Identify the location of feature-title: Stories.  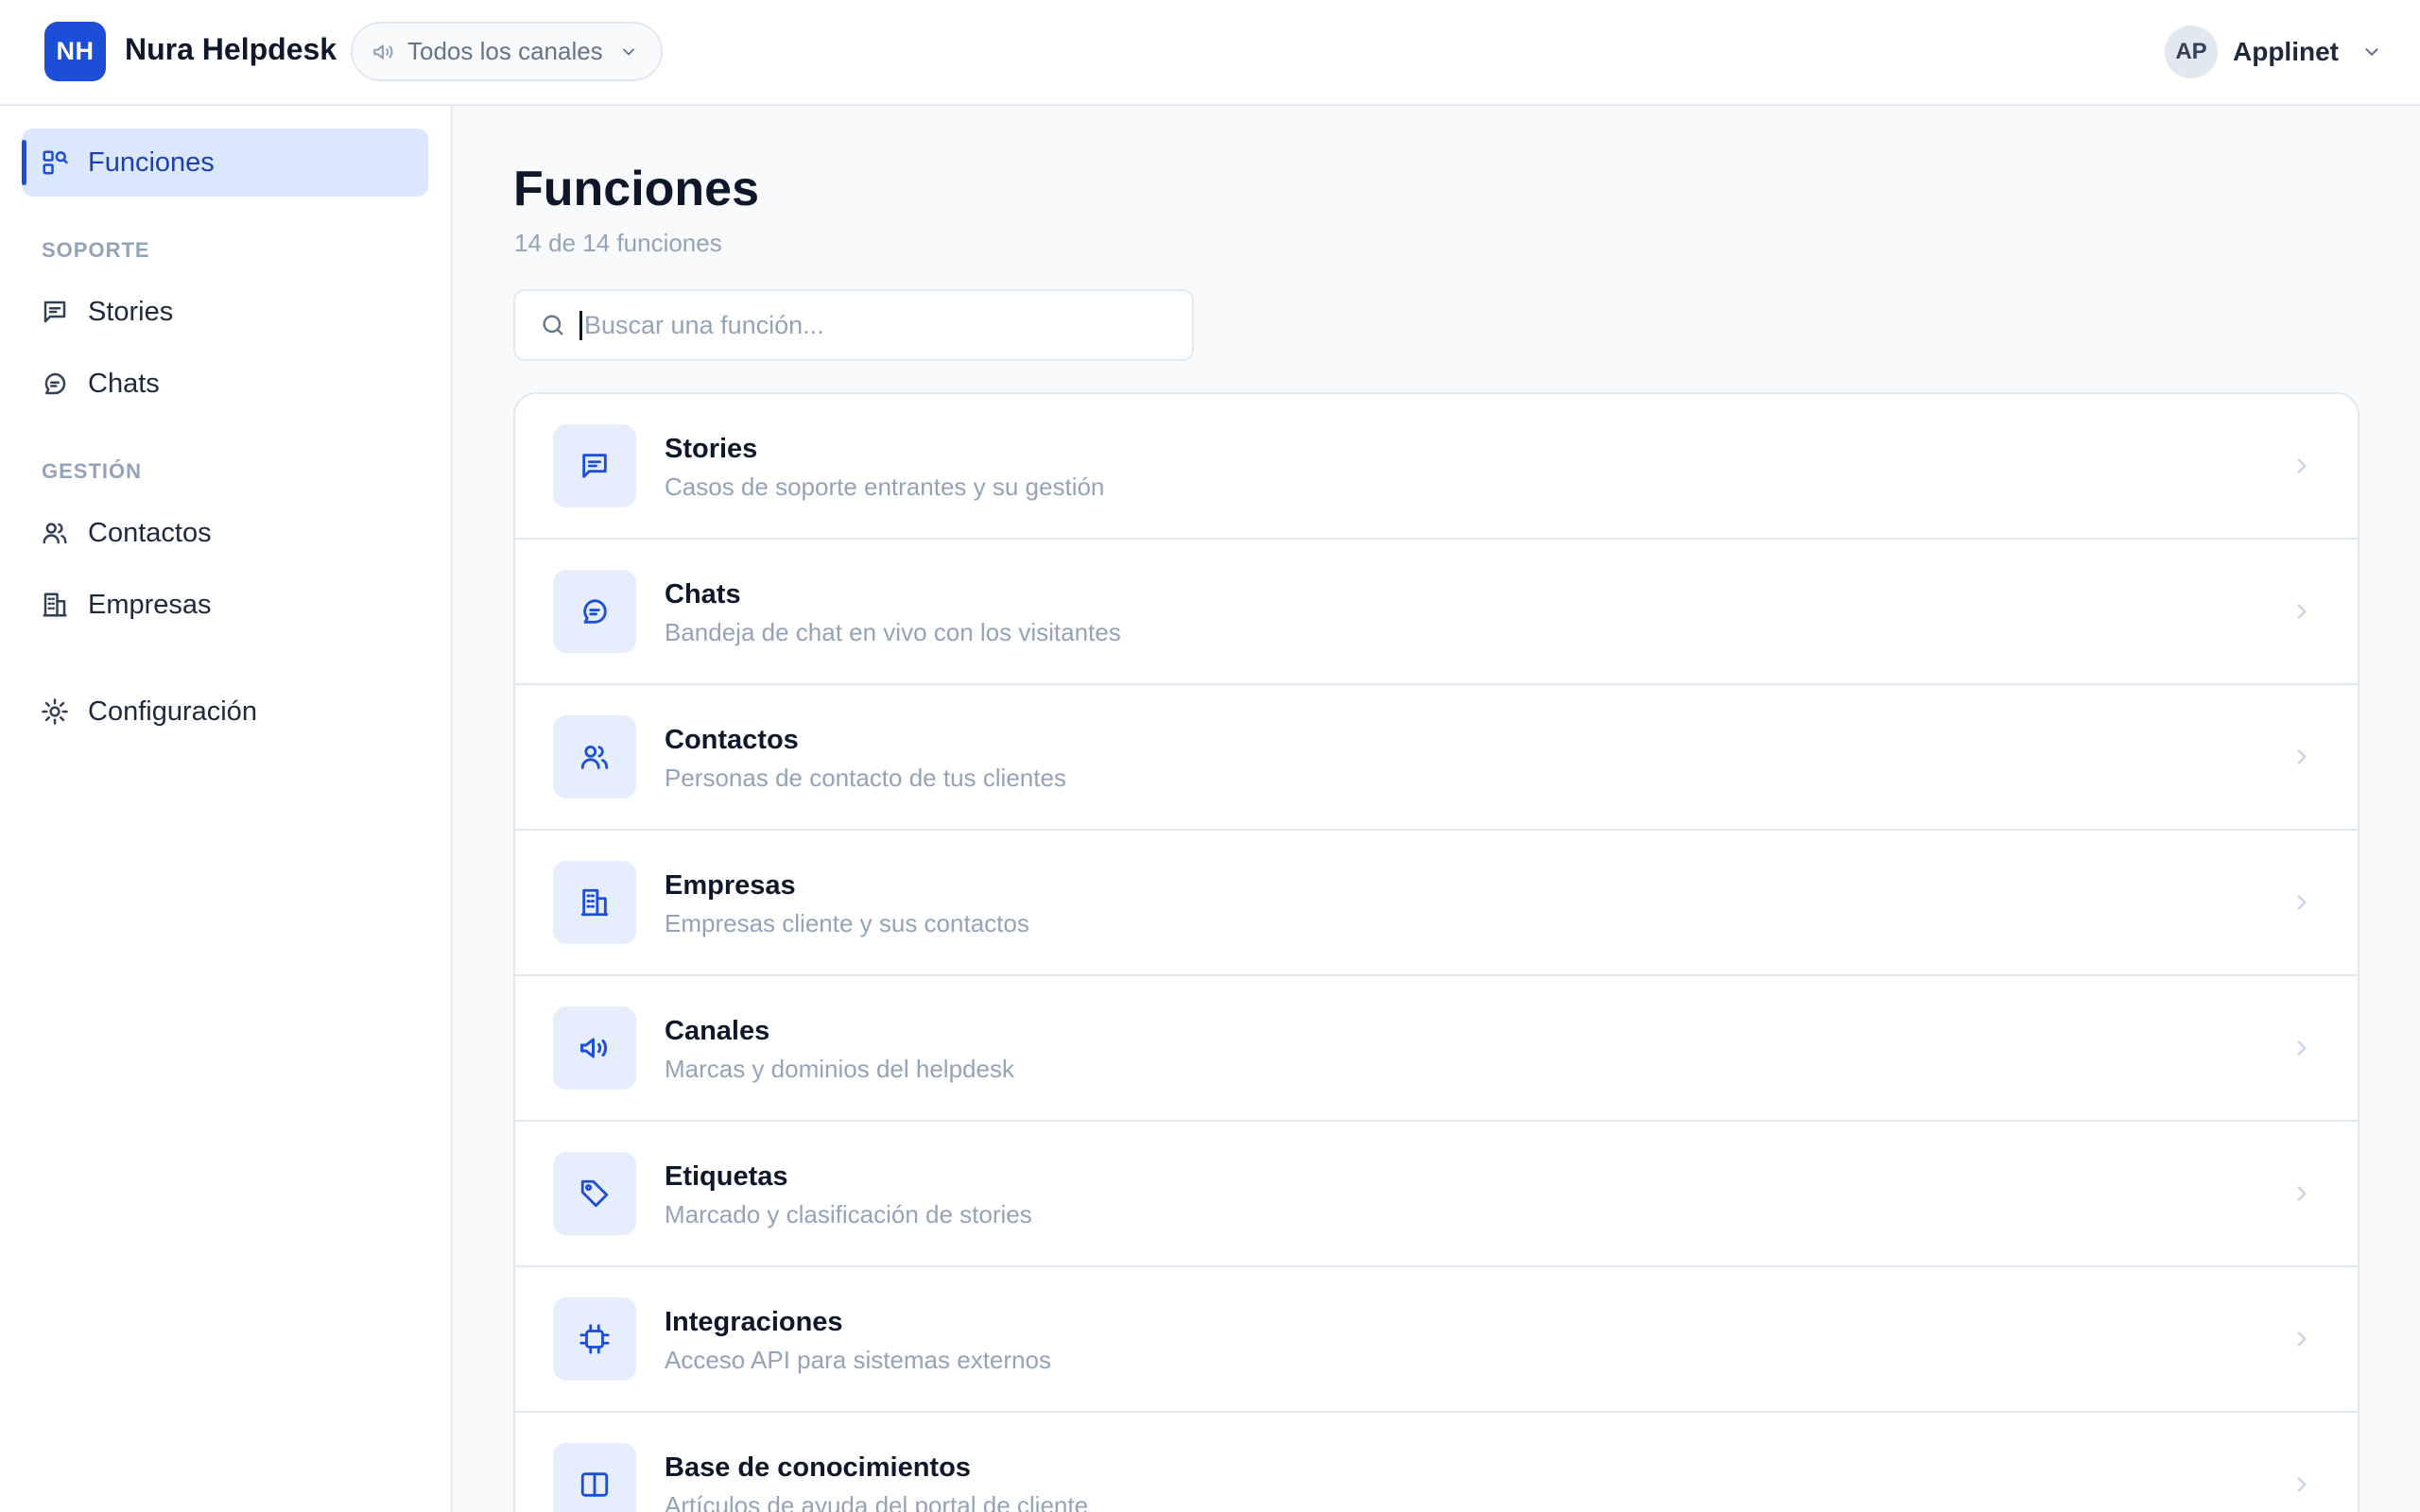
(711, 449).